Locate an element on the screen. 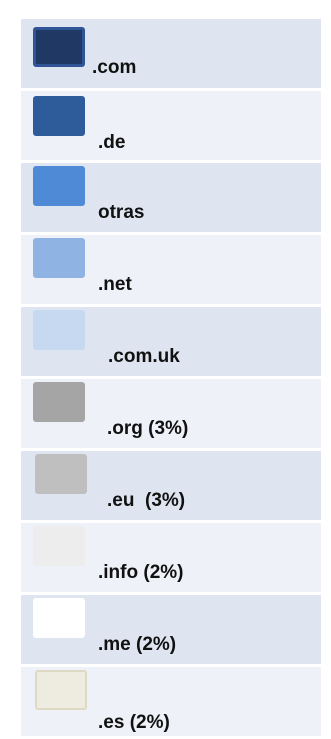  legend-row-me: .me (2%) is located at coordinates (171, 629).